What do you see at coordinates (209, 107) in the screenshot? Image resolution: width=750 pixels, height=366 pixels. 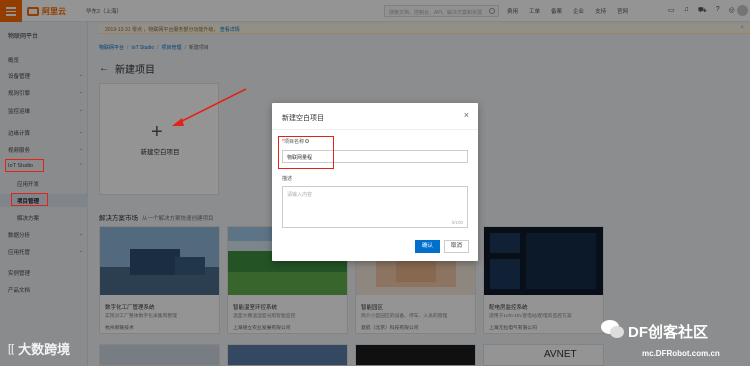 I see `annotation-arrow` at bounding box center [209, 107].